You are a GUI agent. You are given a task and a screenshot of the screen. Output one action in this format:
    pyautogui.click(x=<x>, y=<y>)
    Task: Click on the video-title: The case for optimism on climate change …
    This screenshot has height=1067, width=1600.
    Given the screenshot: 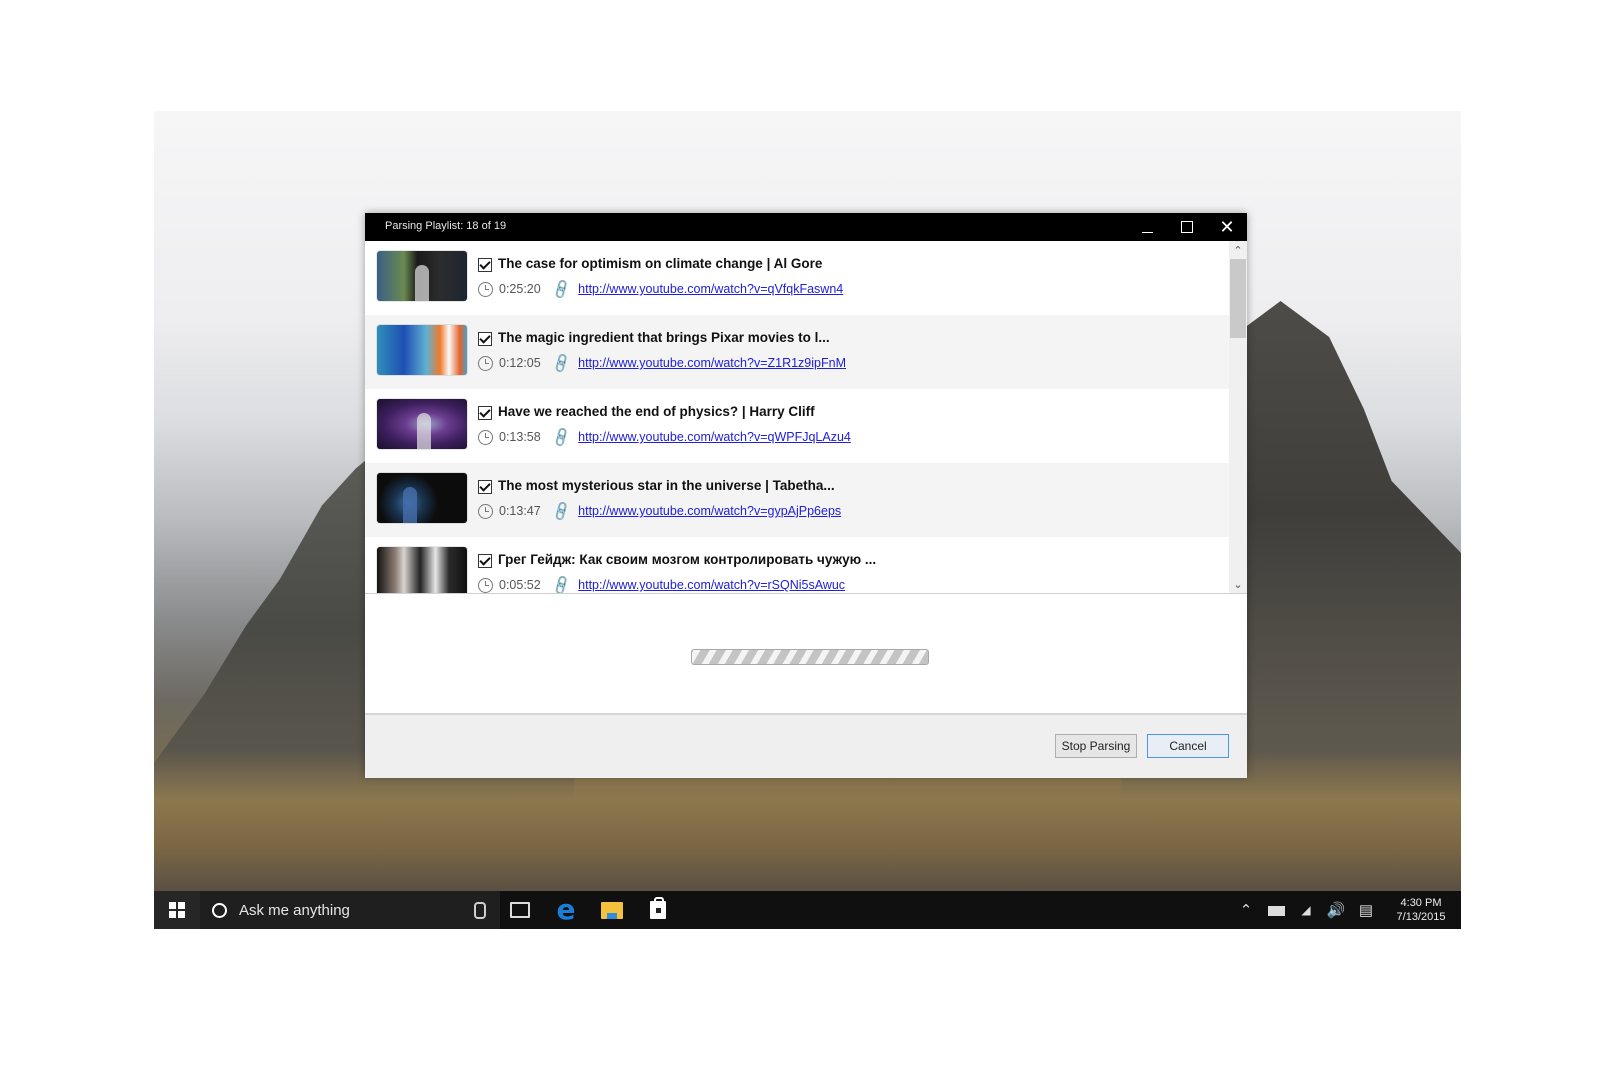 What is the action you would take?
    pyautogui.click(x=660, y=263)
    